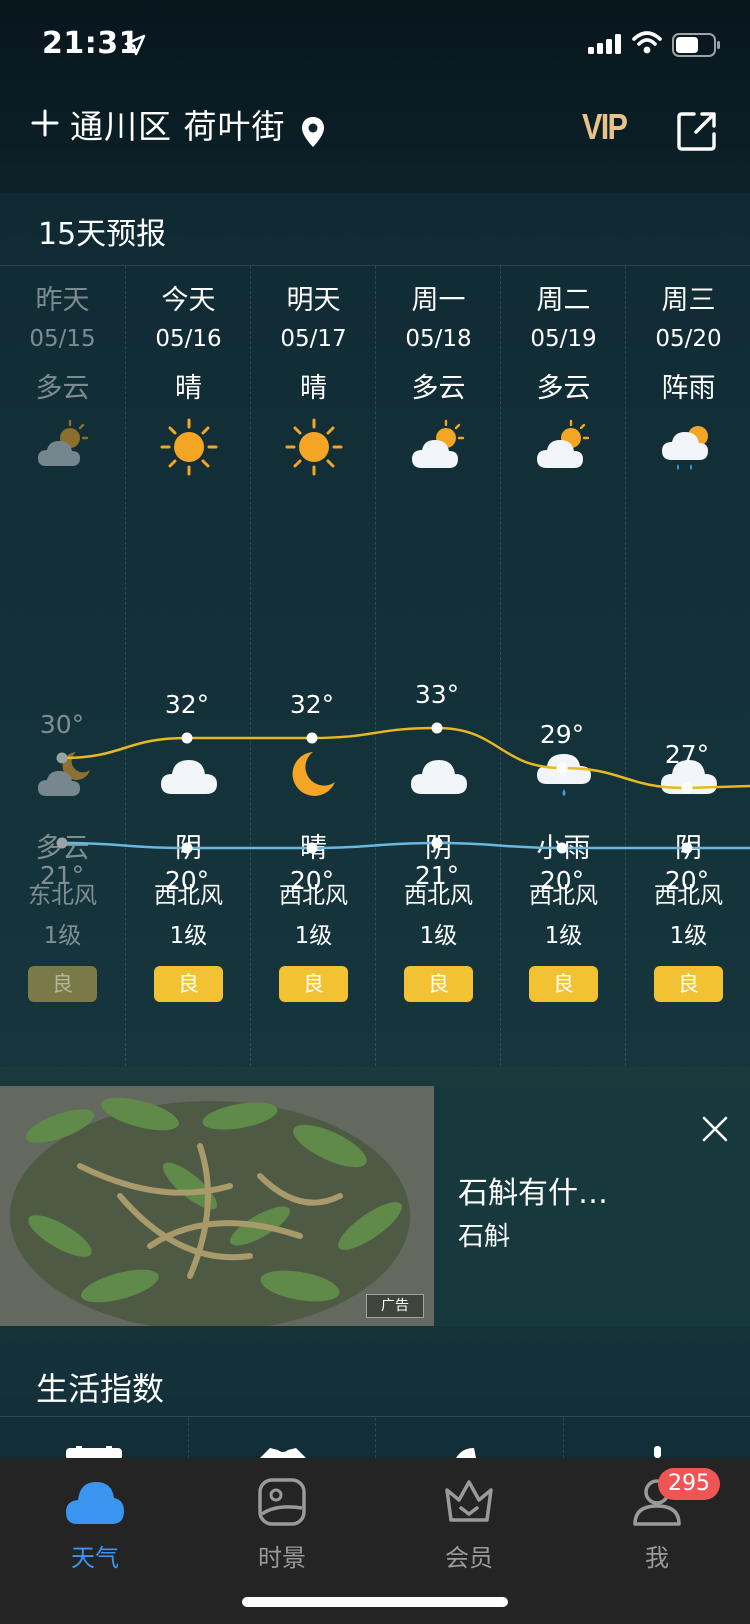  Describe the element at coordinates (469, 1501) in the screenshot. I see `member-crown-icon` at that location.